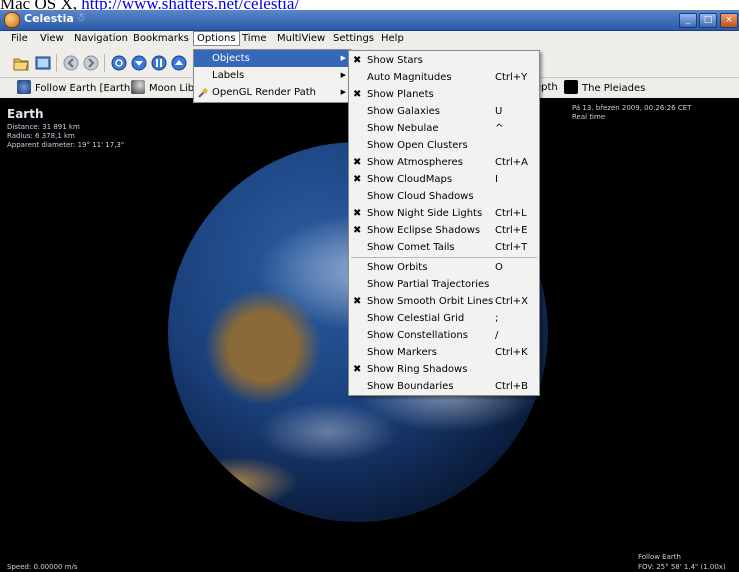 The width and height of the screenshot is (739, 572). I want to click on pleiades-icon, so click(571, 87).